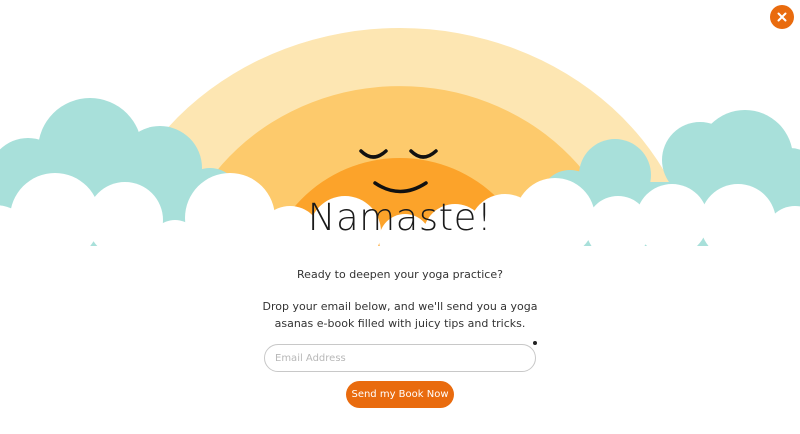 The height and width of the screenshot is (434, 800). I want to click on send-book-button: Send my Book Now, so click(400, 394).